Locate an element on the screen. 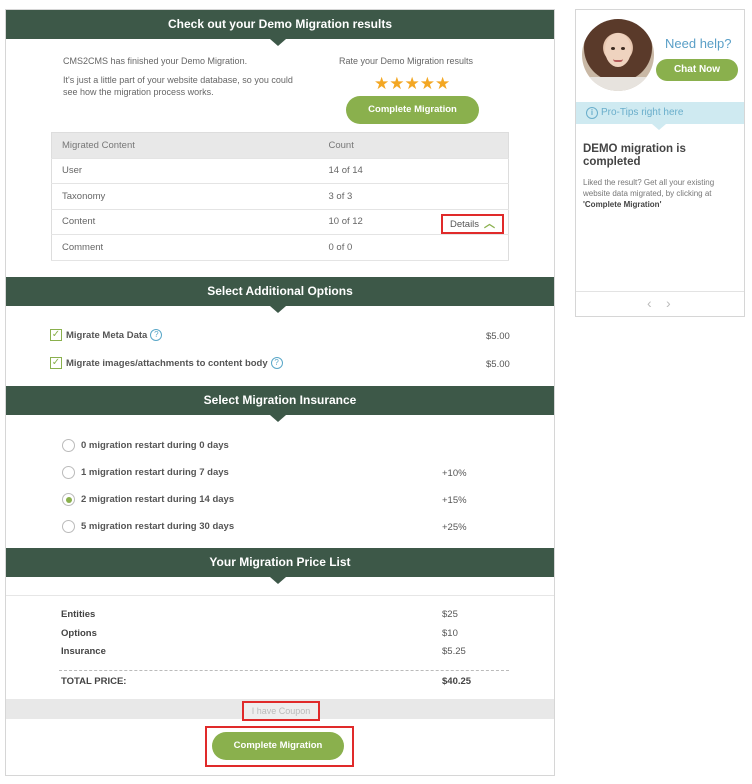 This screenshot has width=752, height=784. insurance-pct: +10% is located at coordinates (454, 473).